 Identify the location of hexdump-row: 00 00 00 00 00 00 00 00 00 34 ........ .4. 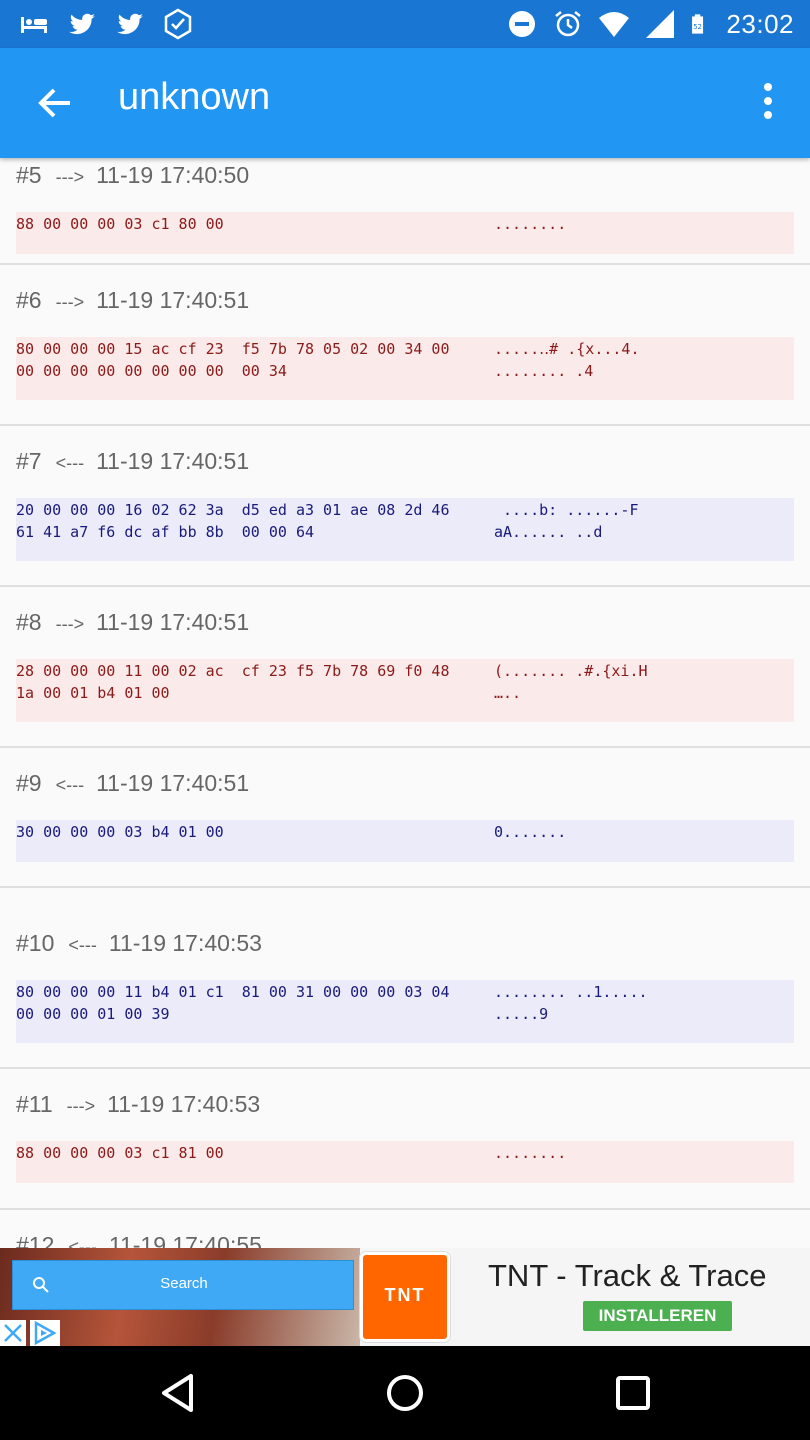
(405, 373).